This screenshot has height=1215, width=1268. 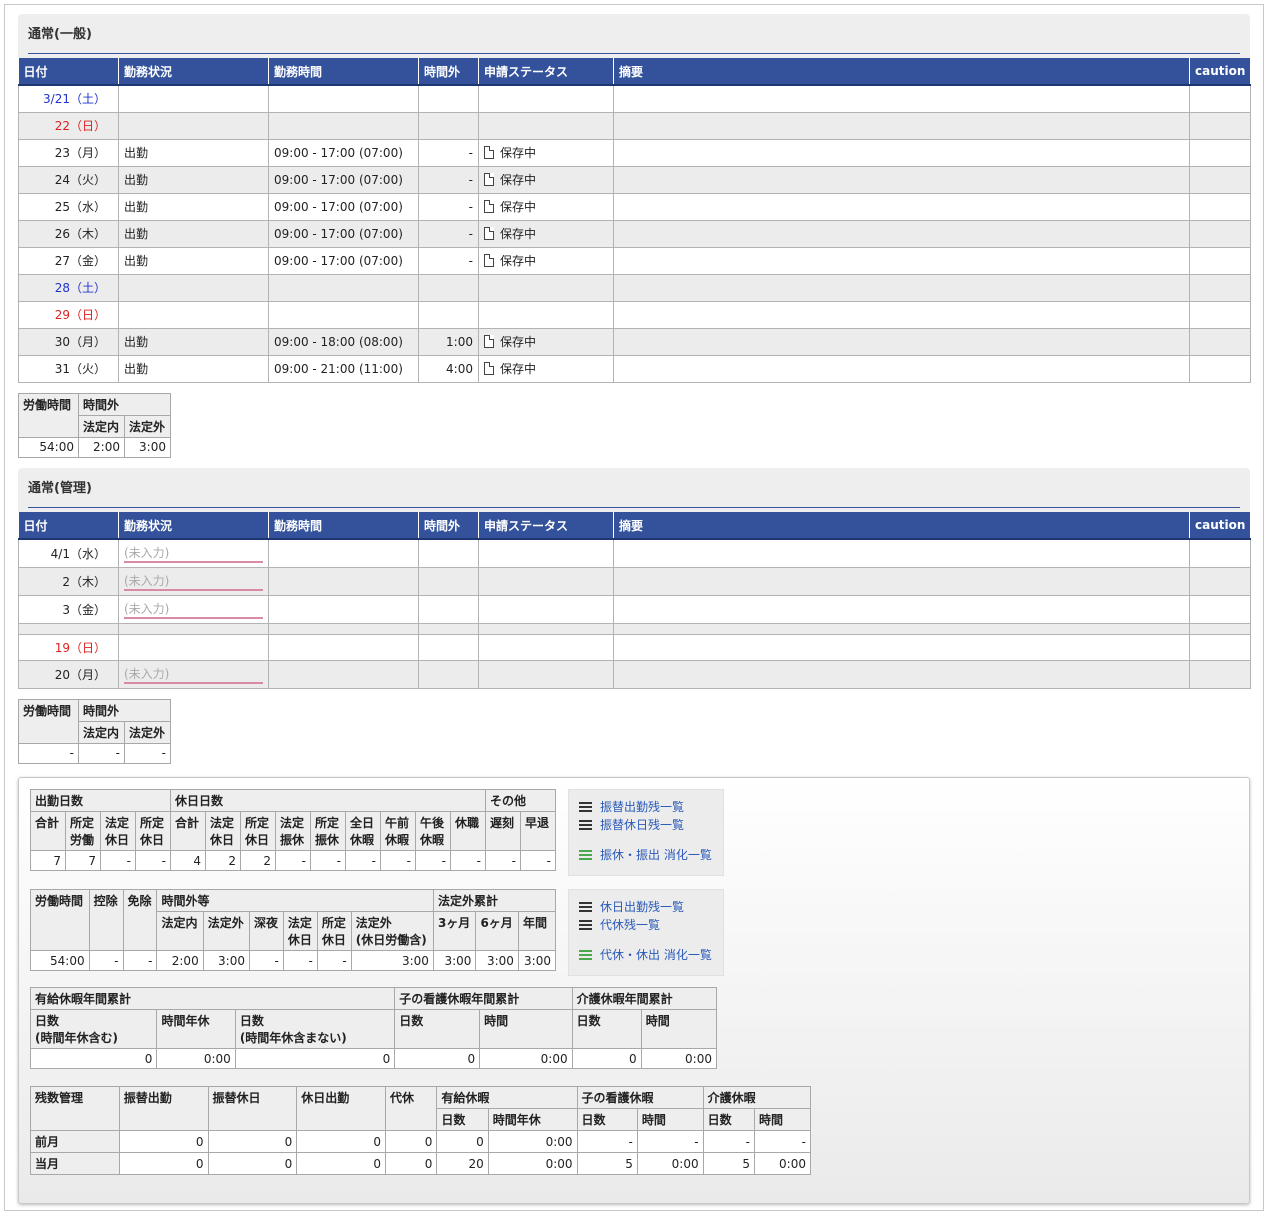 I want to click on table-row: 26（木） 出勤 09:00 - 17:00 (07:00) - 保存中, so click(x=634, y=233).